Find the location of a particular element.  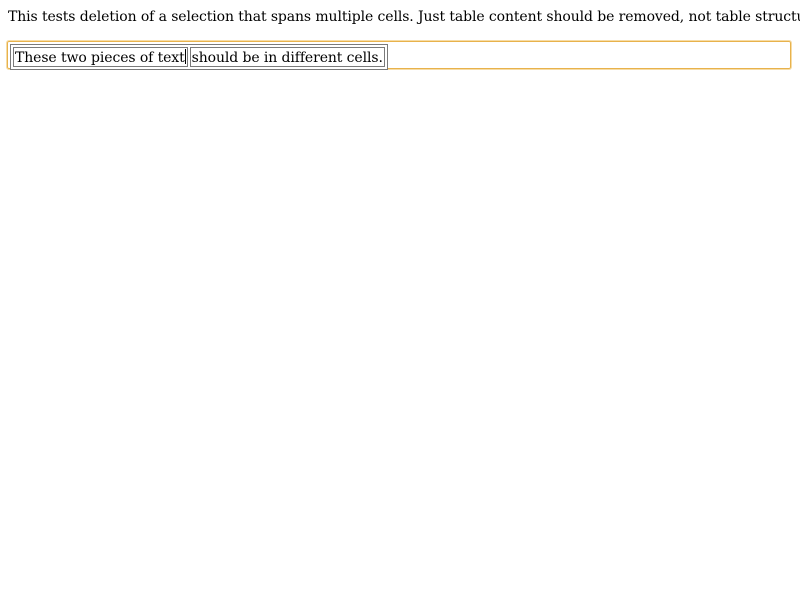

table-cell-first: These two pieces of text is located at coordinates (100, 57).